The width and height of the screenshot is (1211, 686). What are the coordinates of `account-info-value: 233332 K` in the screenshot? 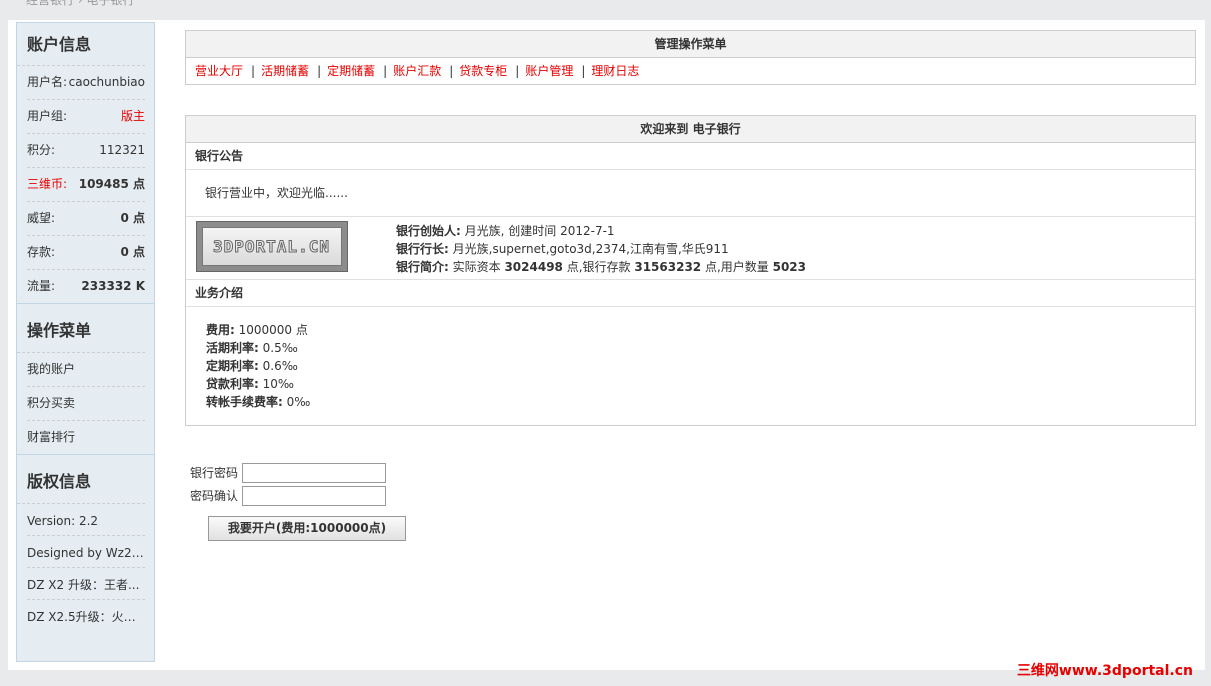 It's located at (113, 286).